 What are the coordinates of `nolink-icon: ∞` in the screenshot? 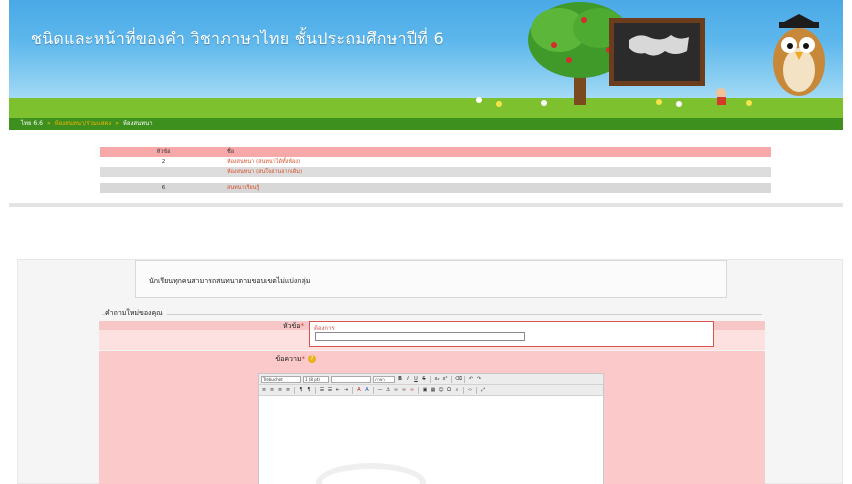 It's located at (412, 390).